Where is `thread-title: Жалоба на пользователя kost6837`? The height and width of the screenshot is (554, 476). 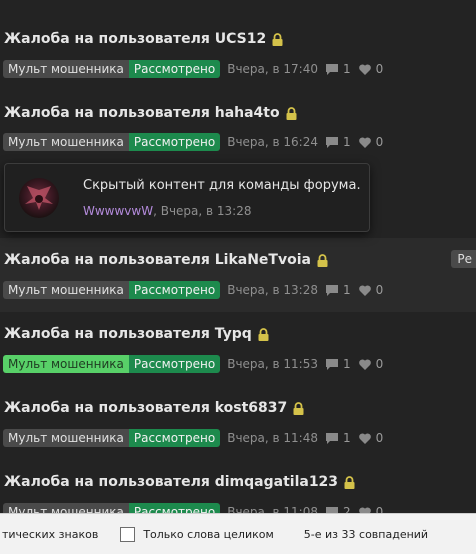 thread-title: Жалоба на пользователя kost6837 is located at coordinates (154, 408).